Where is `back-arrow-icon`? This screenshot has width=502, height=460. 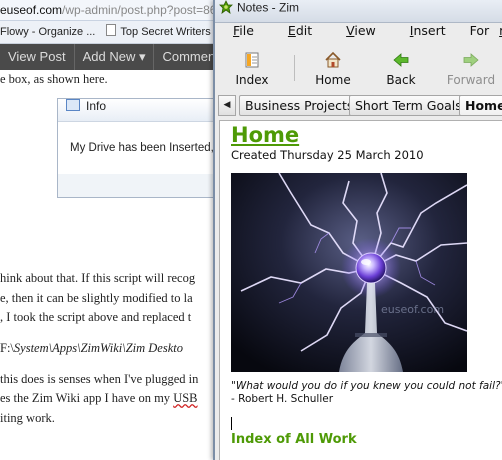
back-arrow-icon is located at coordinates (401, 61).